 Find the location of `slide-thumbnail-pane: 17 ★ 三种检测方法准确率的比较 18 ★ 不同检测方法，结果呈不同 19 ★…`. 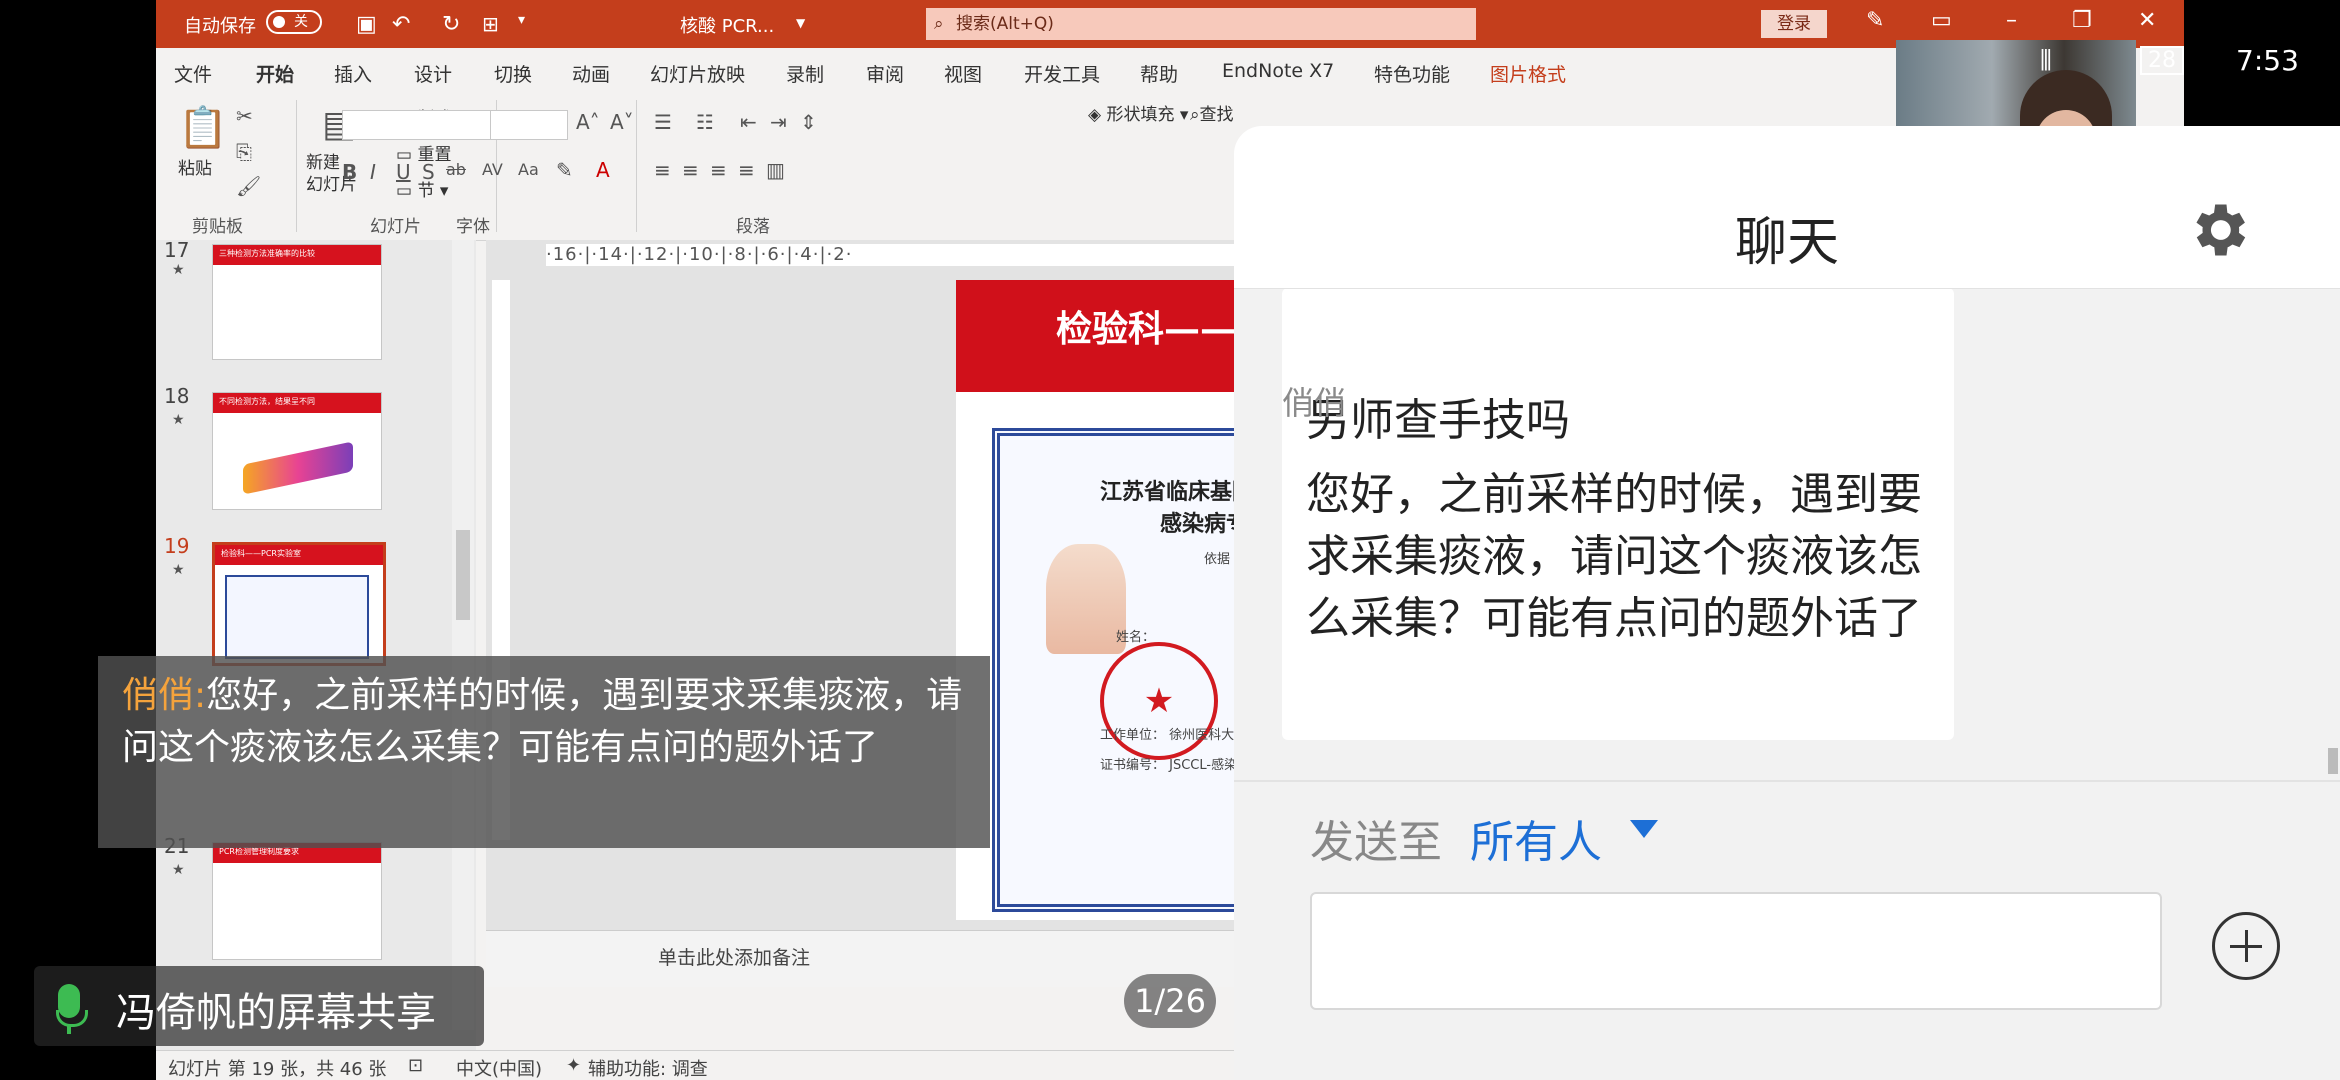

slide-thumbnail-pane: 17 ★ 三种检测方法准确率的比较 18 ★ 不同检测方法，结果呈不同 19 ★… is located at coordinates (316, 644).